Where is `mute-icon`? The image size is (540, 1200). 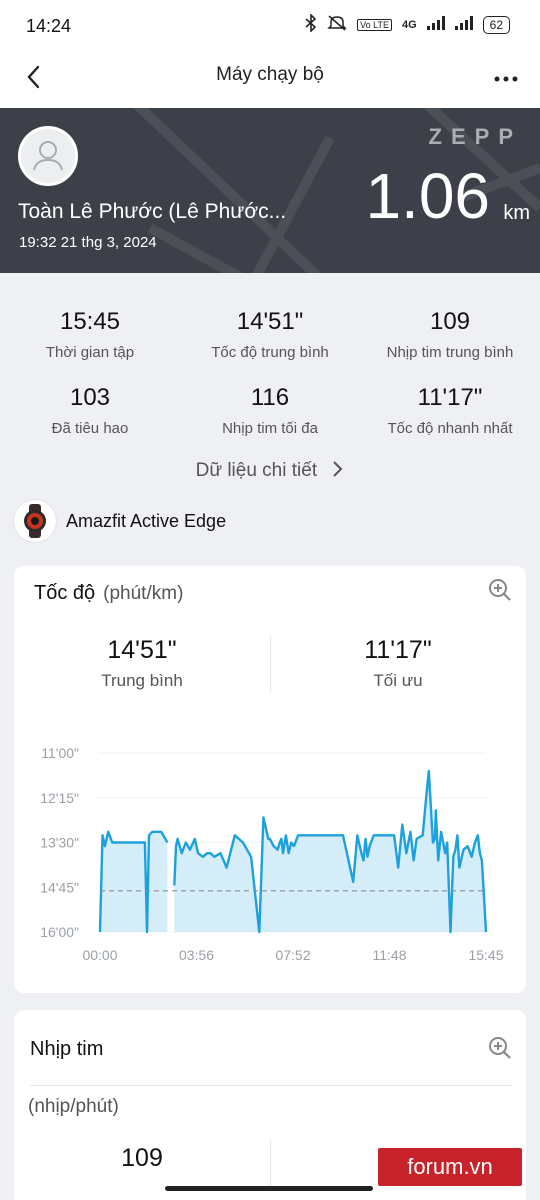 mute-icon is located at coordinates (337, 25).